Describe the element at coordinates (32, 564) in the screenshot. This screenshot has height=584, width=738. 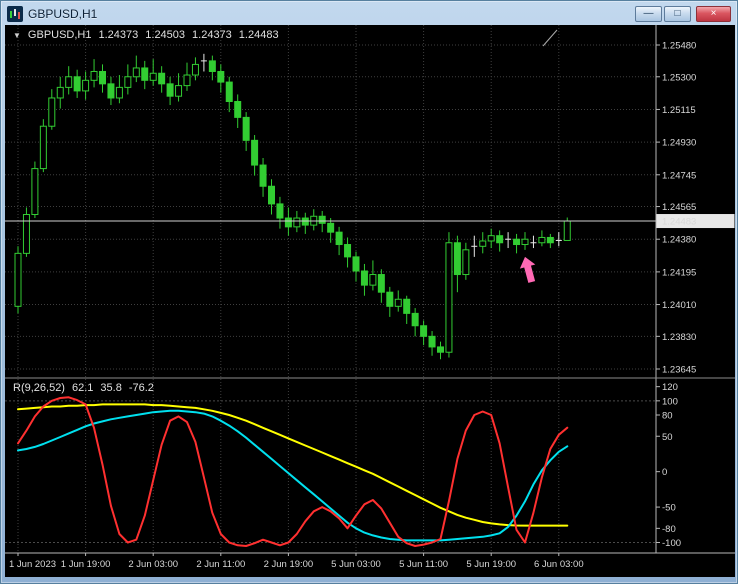
I see `time-tick-label: 1 Jun 2023` at that location.